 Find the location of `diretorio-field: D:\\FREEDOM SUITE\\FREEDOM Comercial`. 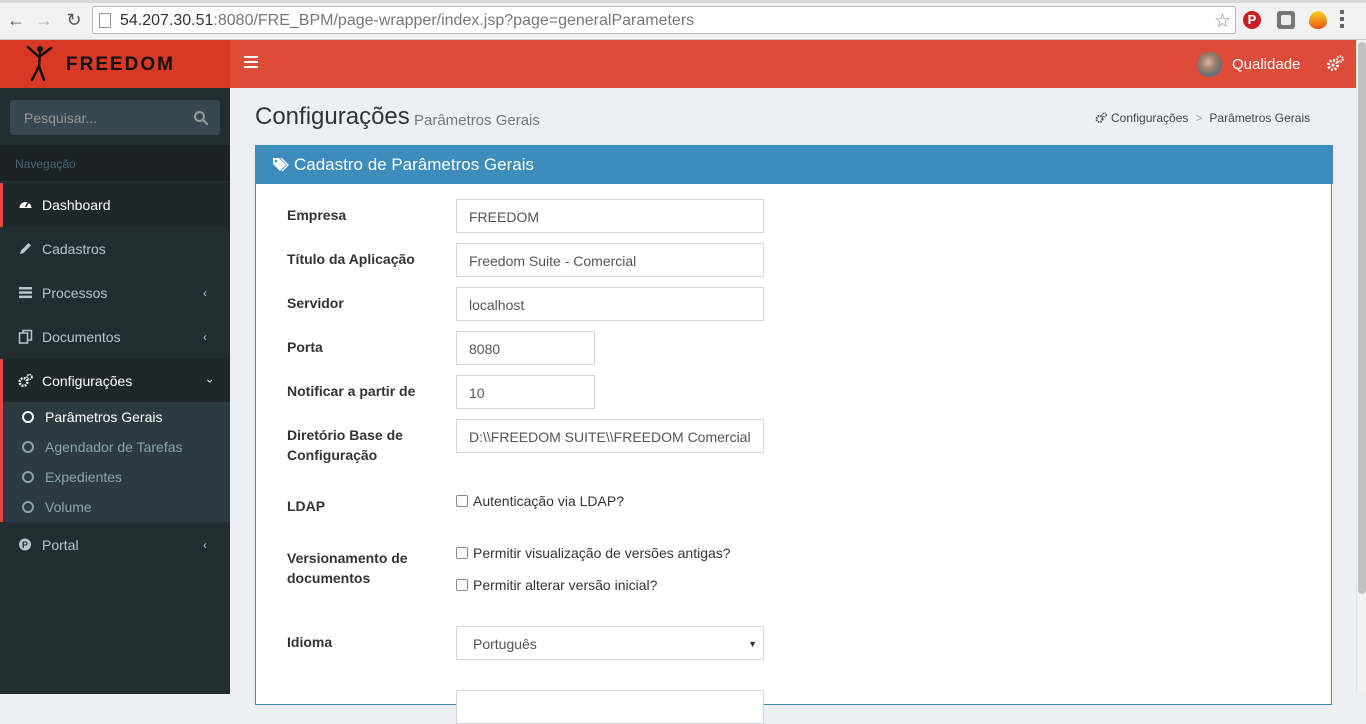

diretorio-field: D:\\FREEDOM SUITE\\FREEDOM Comercial is located at coordinates (610, 436).